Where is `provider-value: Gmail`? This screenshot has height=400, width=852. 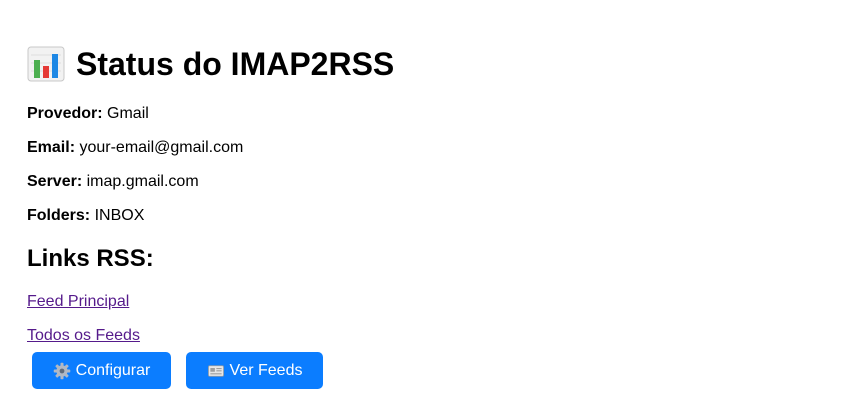
provider-value: Gmail is located at coordinates (128, 113).